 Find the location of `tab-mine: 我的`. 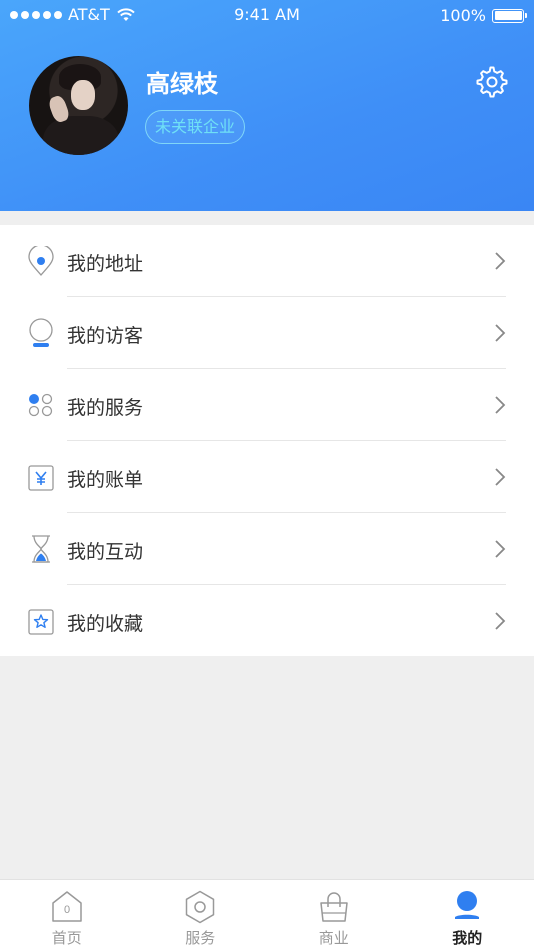

tab-mine: 我的 is located at coordinates (467, 915).